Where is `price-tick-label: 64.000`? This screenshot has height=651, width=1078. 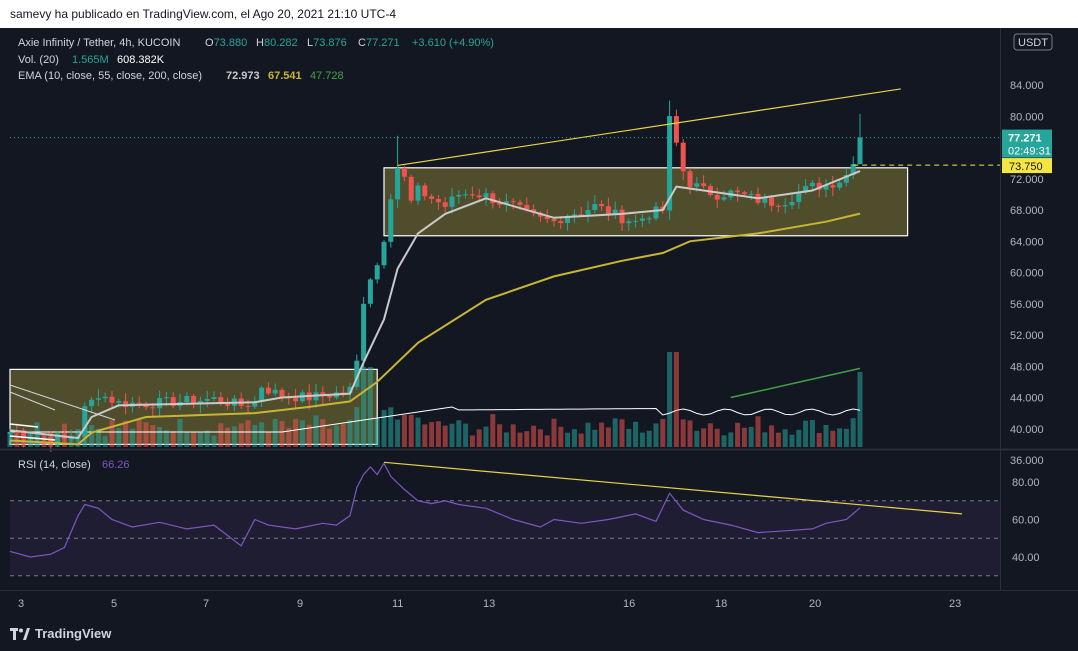 price-tick-label: 64.000 is located at coordinates (1027, 242).